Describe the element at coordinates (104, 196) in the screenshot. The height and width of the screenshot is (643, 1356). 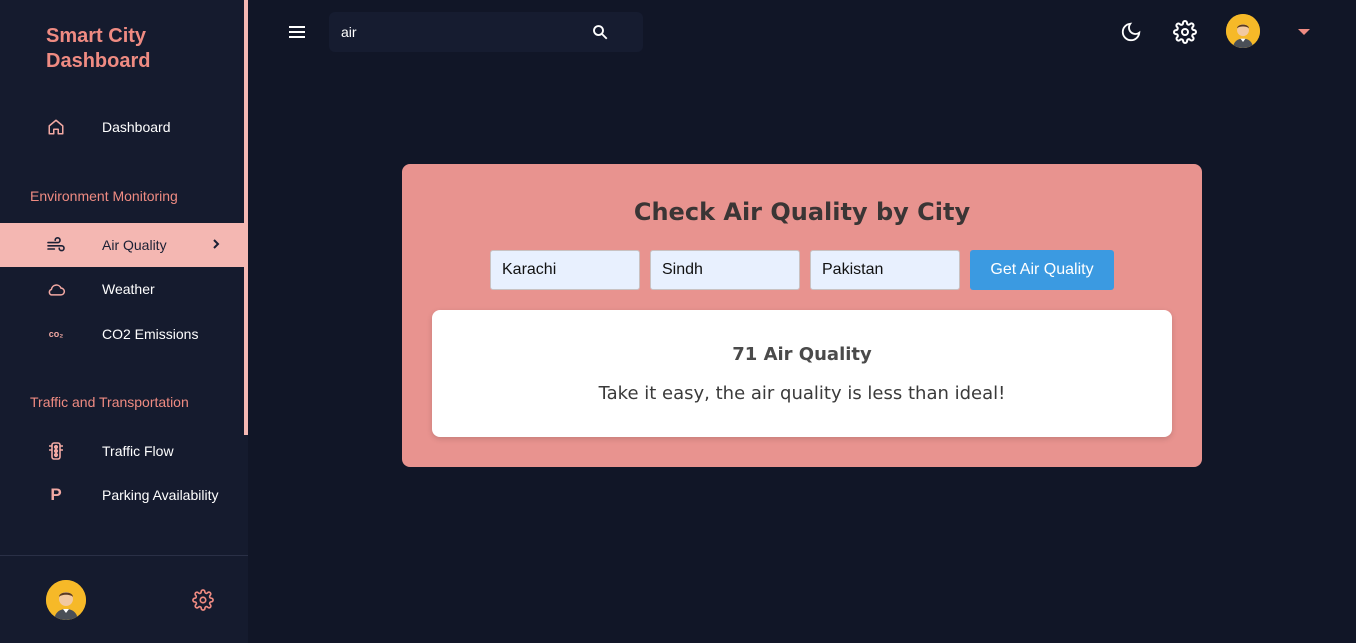
I see `section-label-environment: Environment Monitoring` at that location.